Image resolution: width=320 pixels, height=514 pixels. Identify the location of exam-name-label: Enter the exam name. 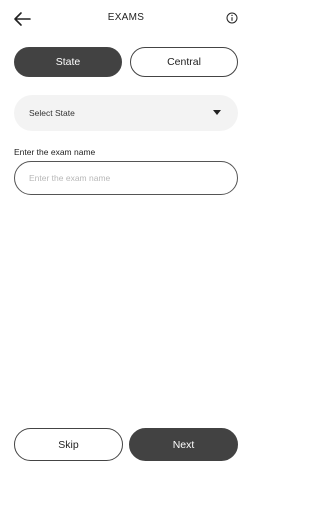
(55, 152).